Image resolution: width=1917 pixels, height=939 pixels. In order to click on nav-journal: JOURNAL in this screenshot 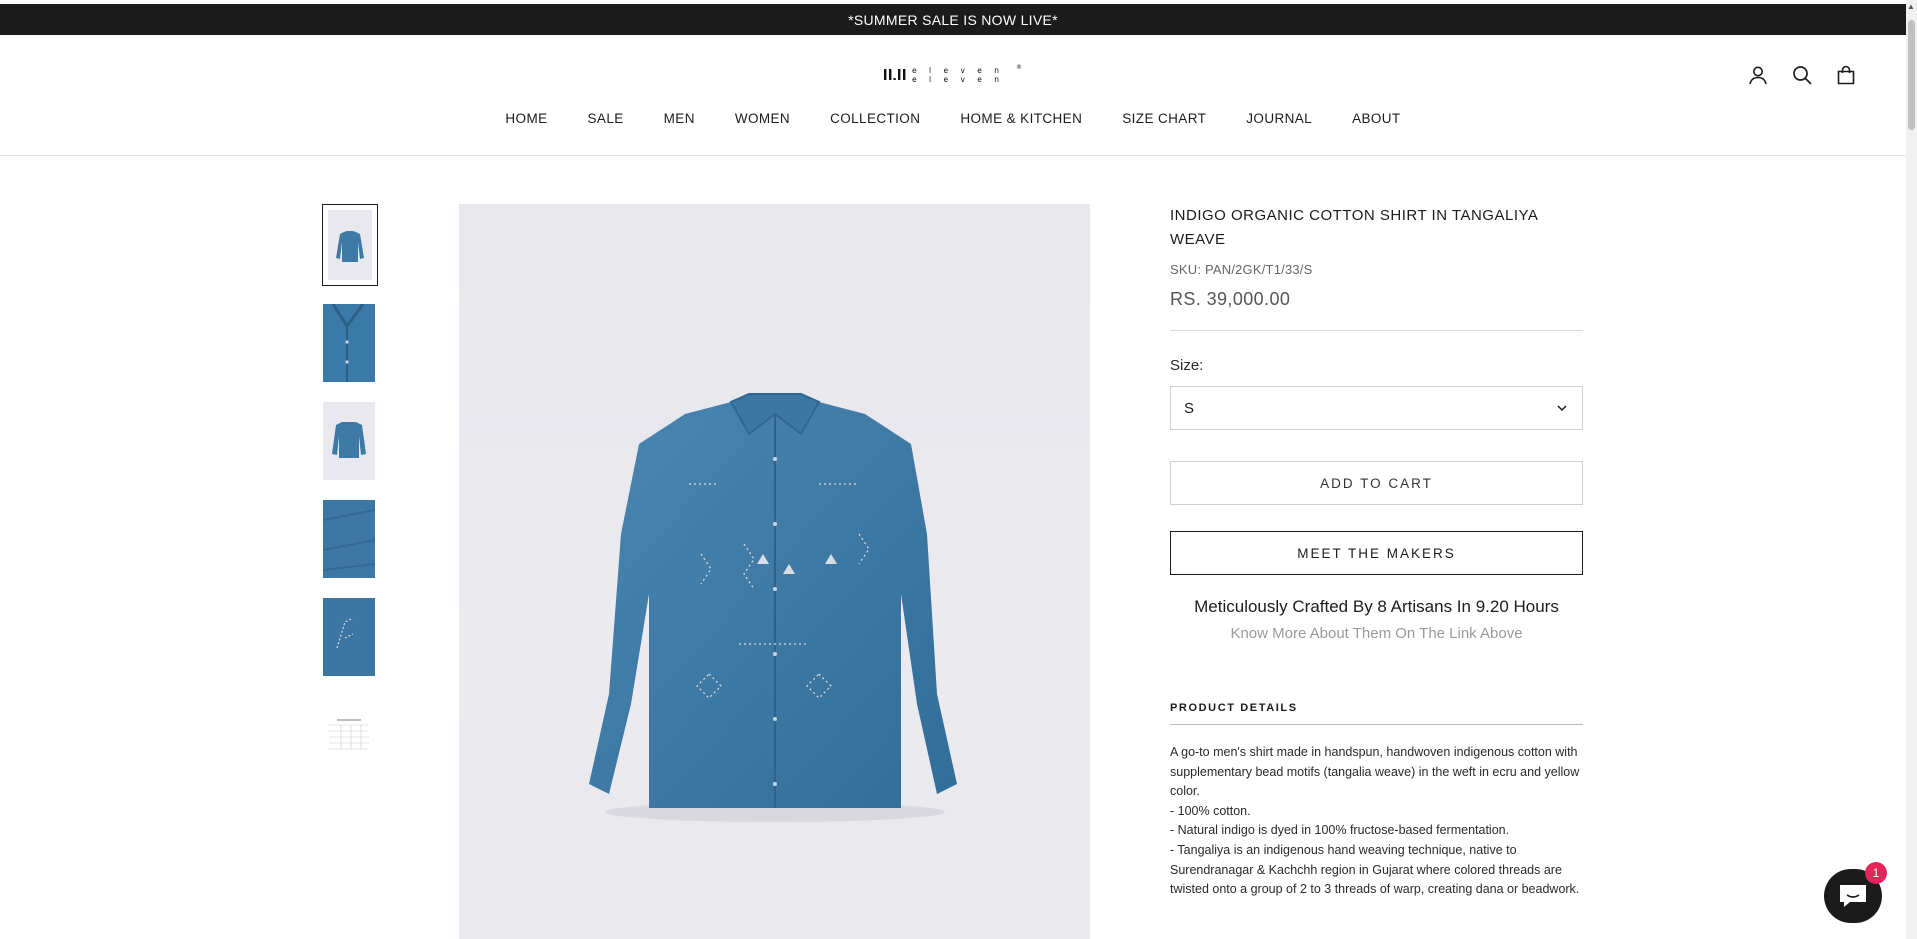, I will do `click(1279, 118)`.